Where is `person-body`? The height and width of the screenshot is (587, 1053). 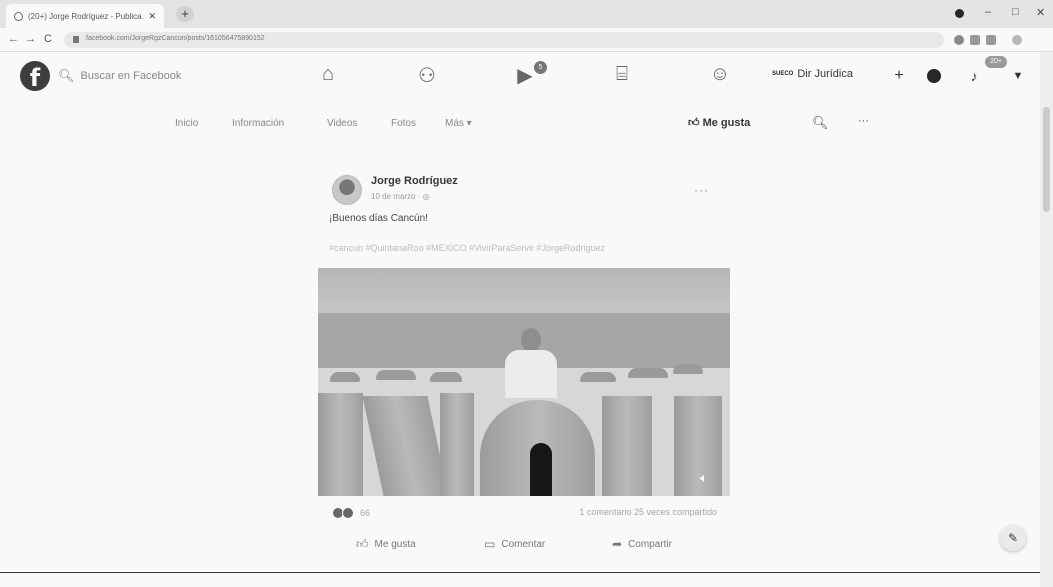
person-body is located at coordinates (531, 374).